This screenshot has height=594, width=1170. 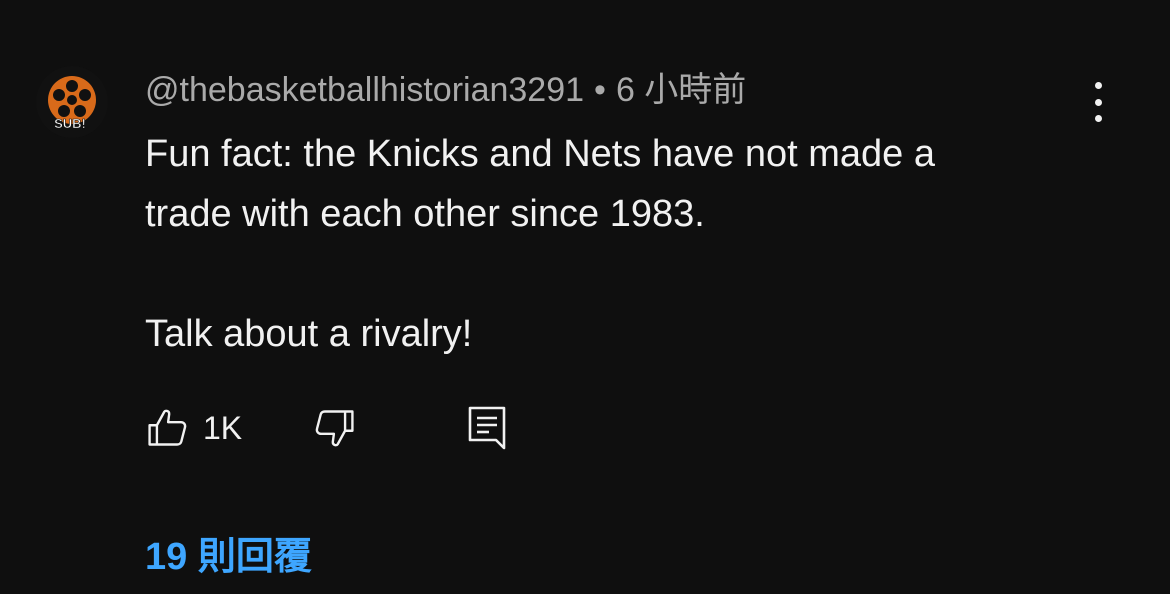 I want to click on view-replies-link: 19 則回覆, so click(x=228, y=557).